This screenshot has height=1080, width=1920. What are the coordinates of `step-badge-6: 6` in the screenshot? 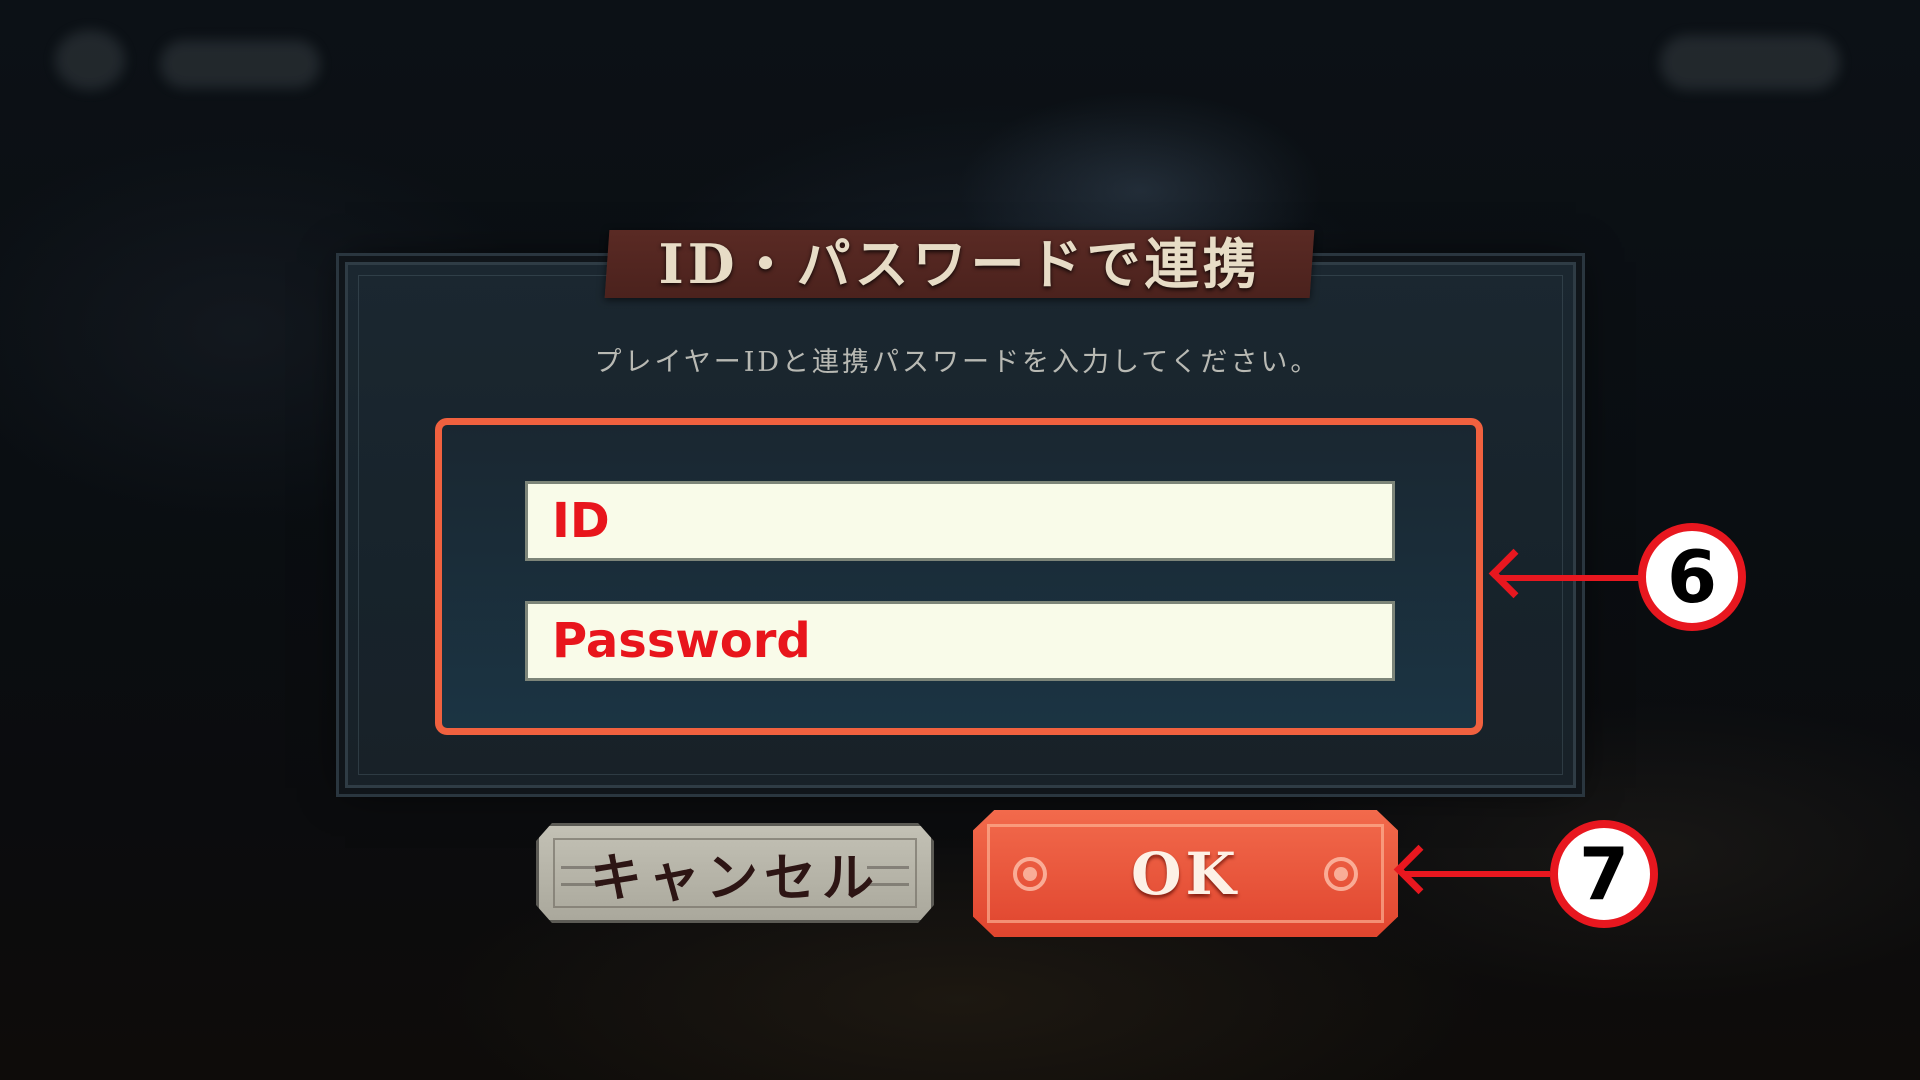 It's located at (1692, 577).